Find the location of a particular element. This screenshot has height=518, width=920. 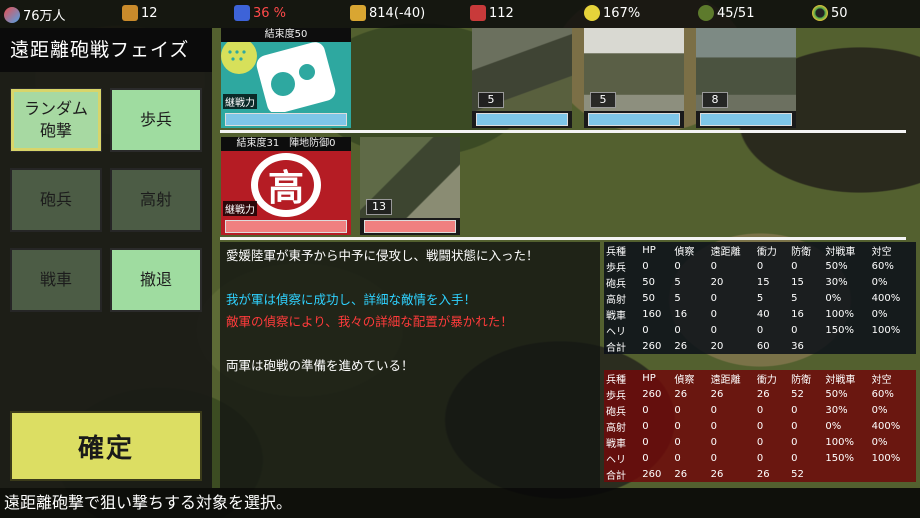

money-stat: 12 is located at coordinates (140, 13).